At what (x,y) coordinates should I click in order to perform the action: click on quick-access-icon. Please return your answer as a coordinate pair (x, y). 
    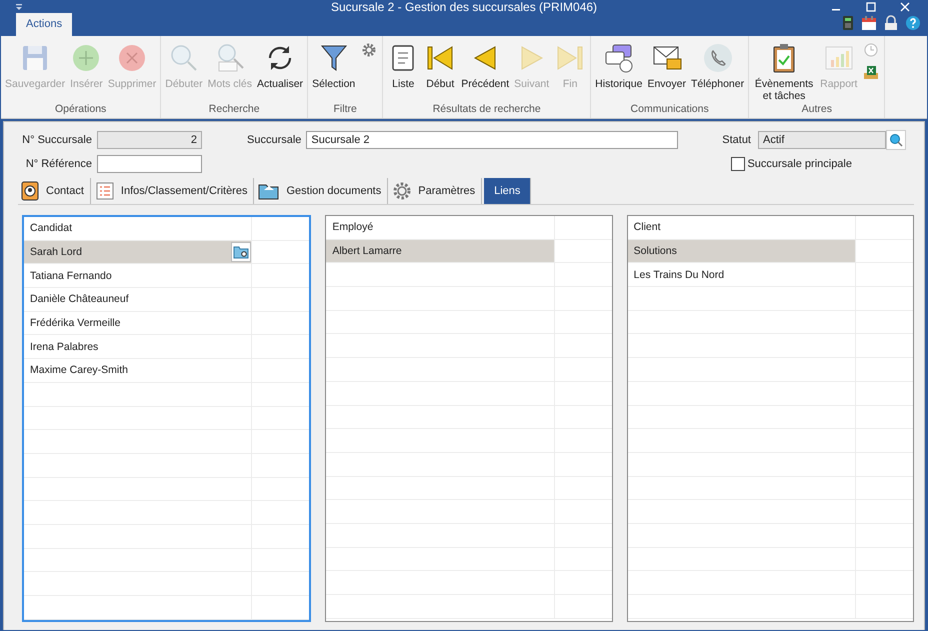
    Looking at the image, I should click on (19, 7).